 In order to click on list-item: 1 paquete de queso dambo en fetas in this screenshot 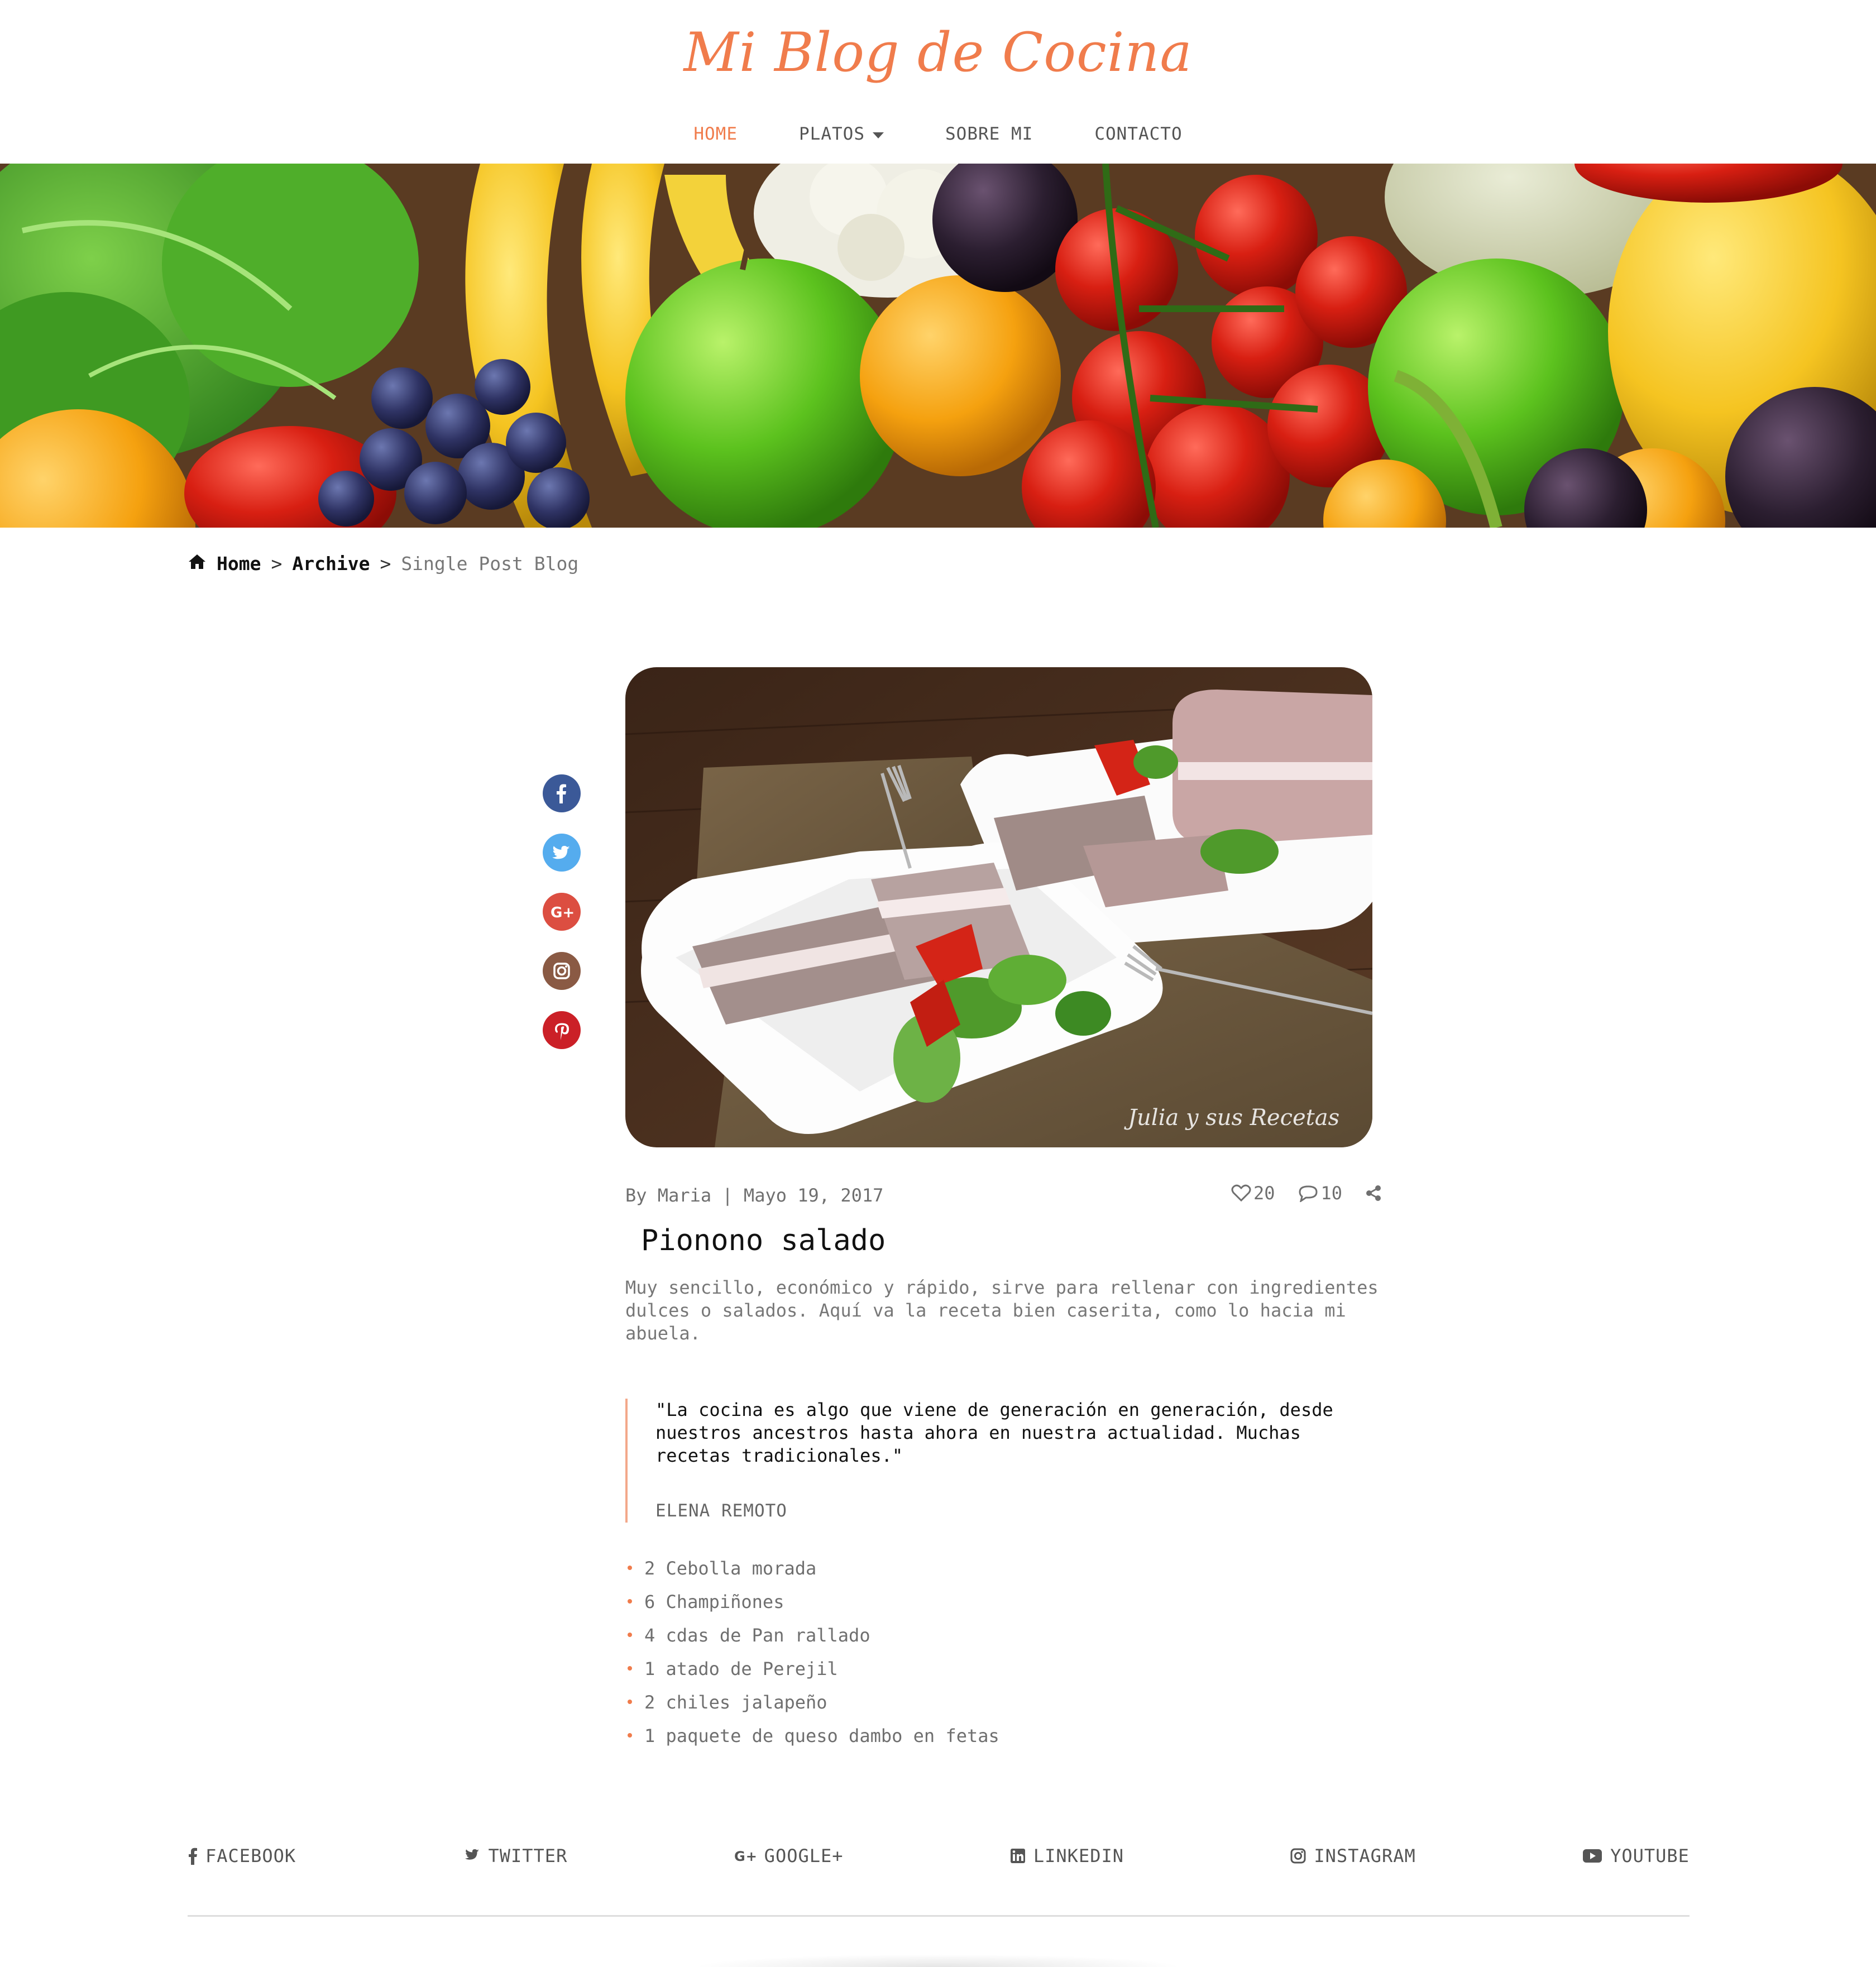, I will do `click(812, 1742)`.